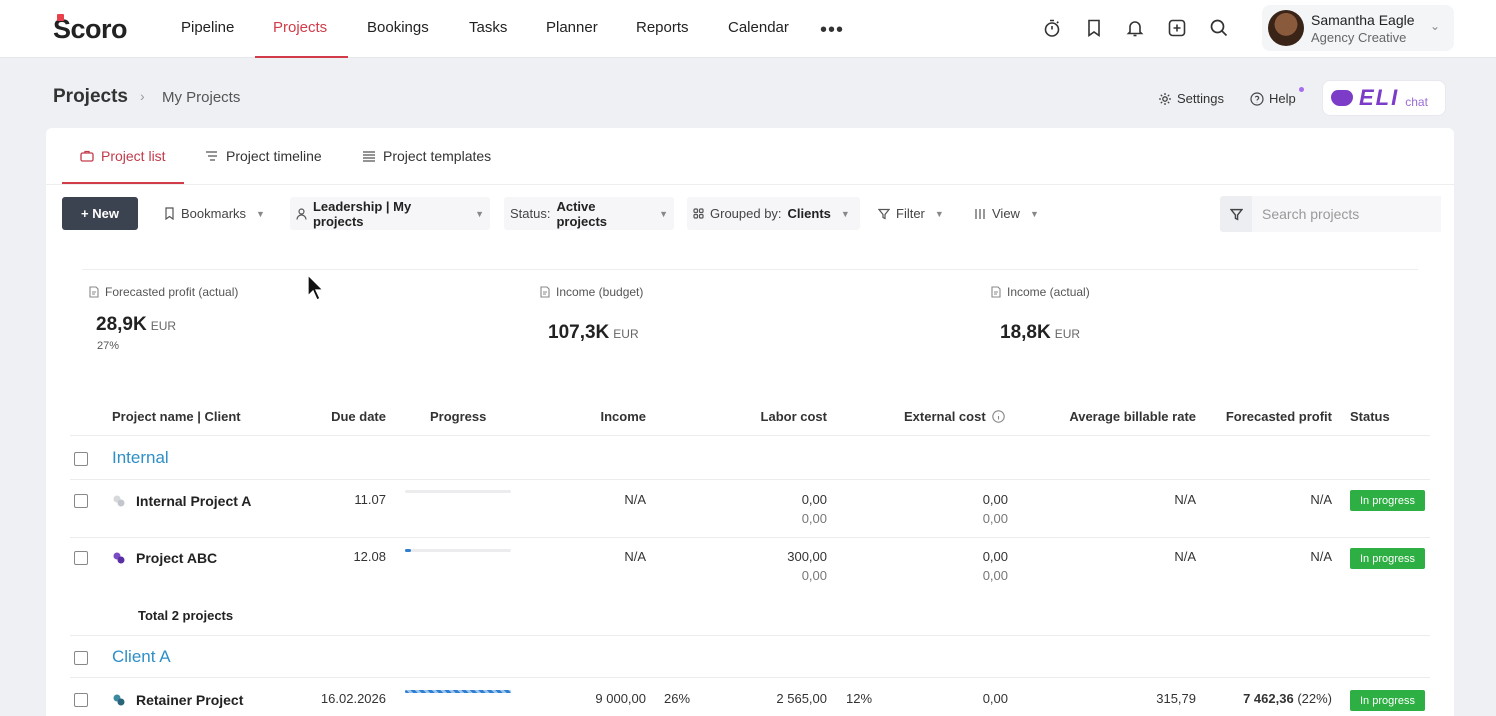 The height and width of the screenshot is (716, 1496). Describe the element at coordinates (426, 156) in the screenshot. I see `tab-project-templates: Project templates` at that location.